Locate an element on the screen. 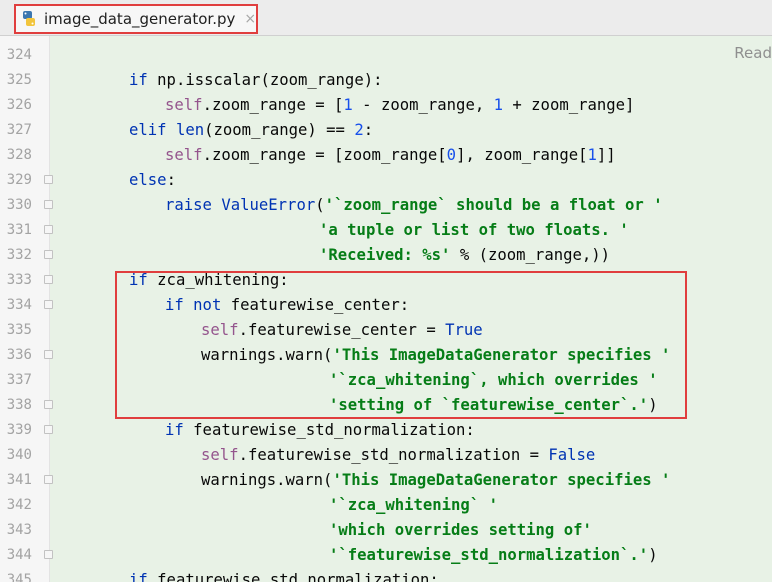  line-number: 334 is located at coordinates (19, 305).